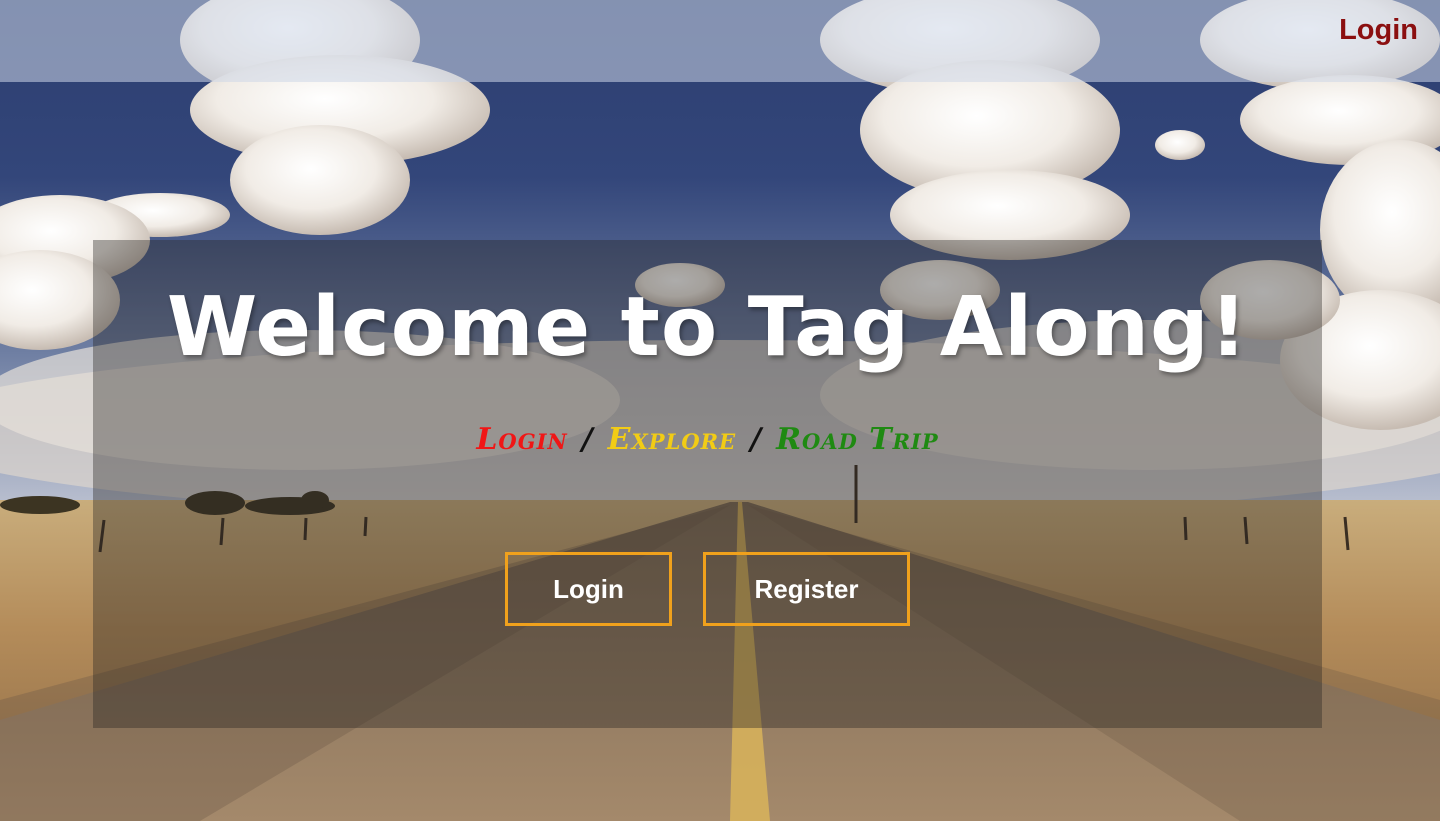 The width and height of the screenshot is (1440, 821). Describe the element at coordinates (720, 41) in the screenshot. I see `top-nav-bar: Login` at that location.